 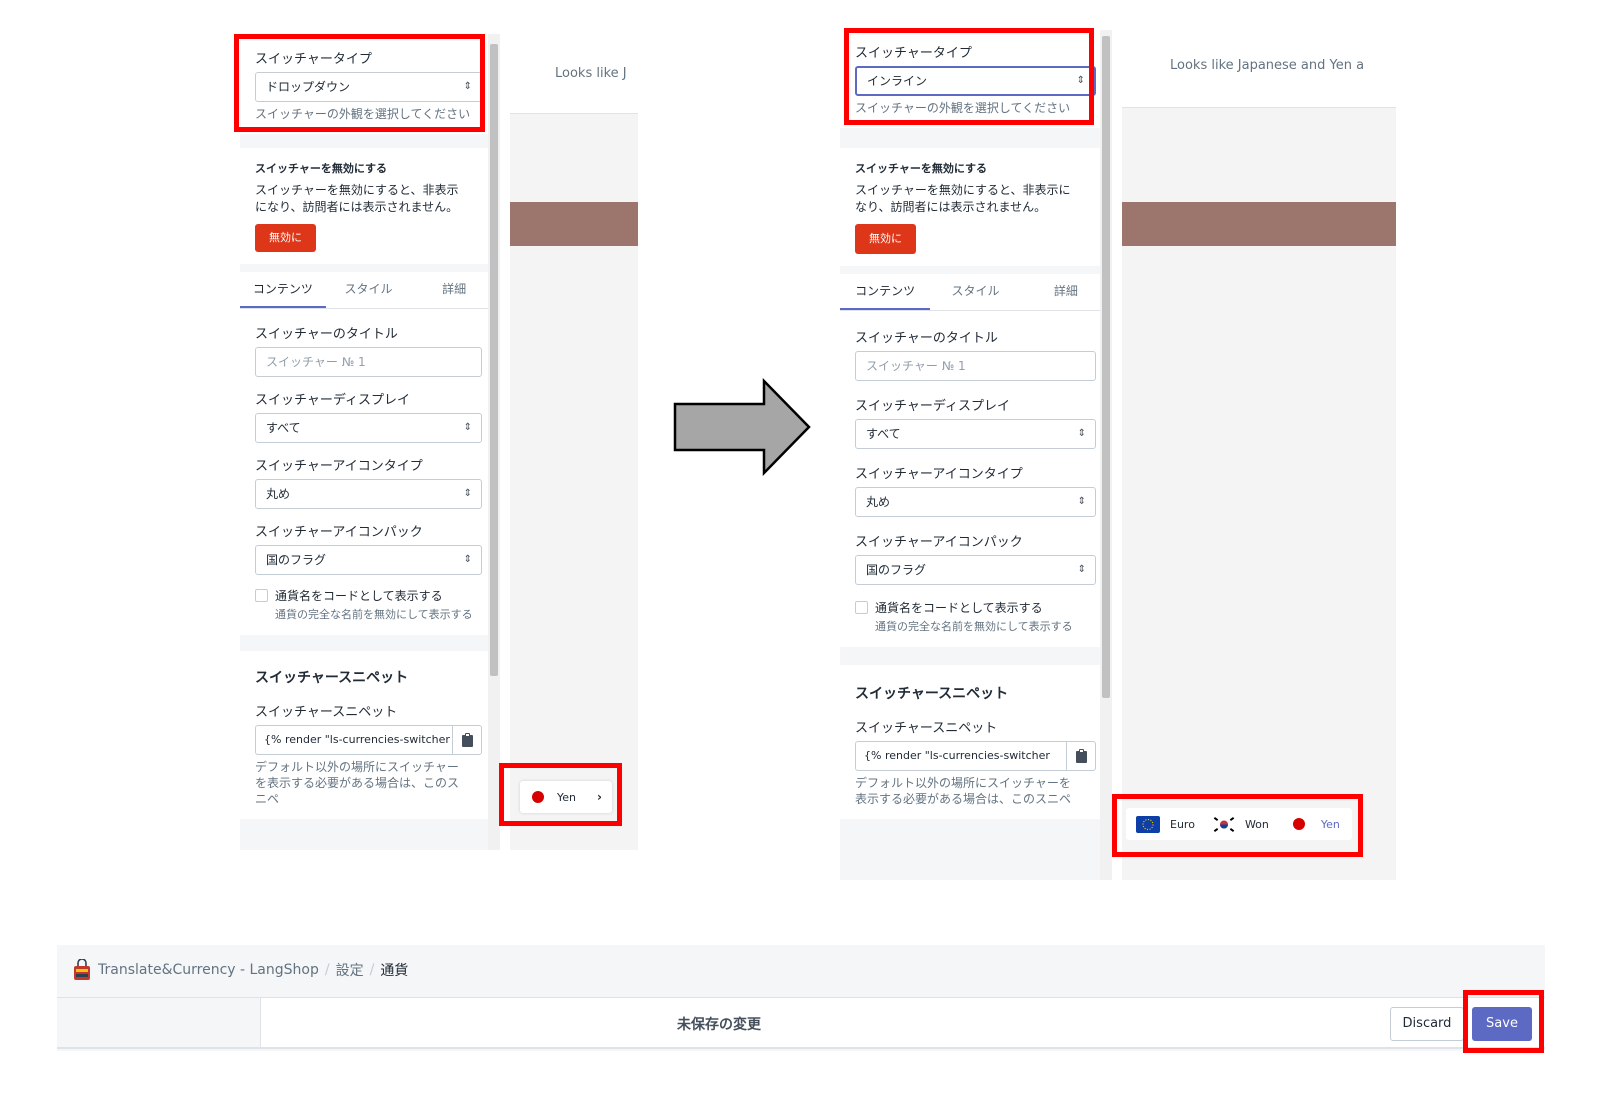 I want to click on store-preview: Looks like J Yen ›, so click(x=574, y=442).